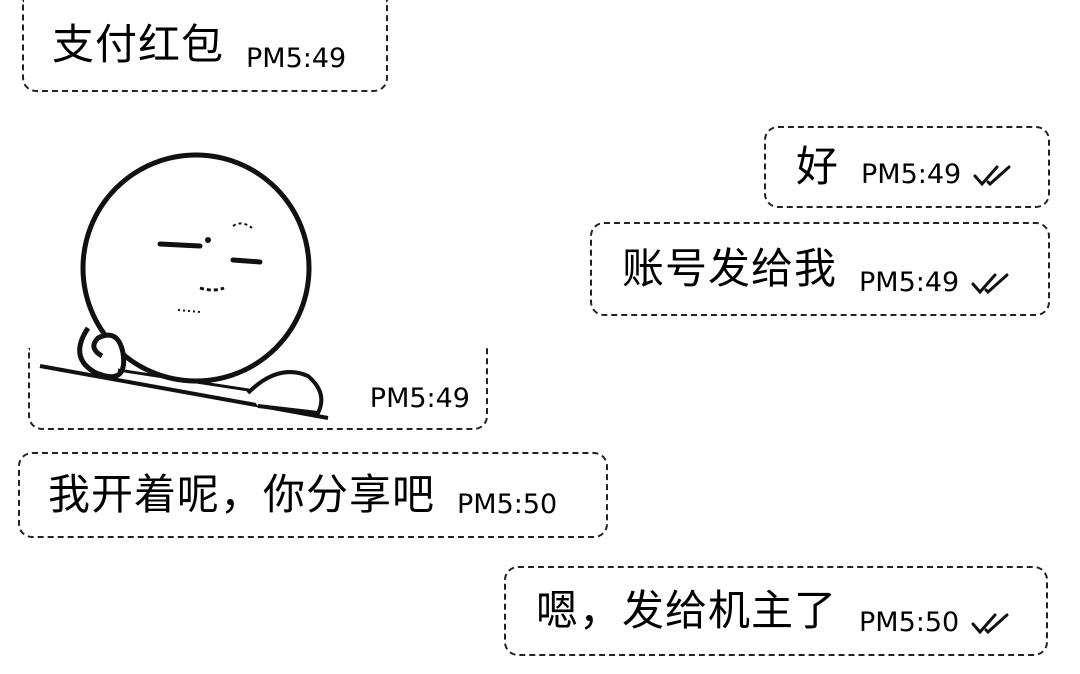  What do you see at coordinates (184, 286) in the screenshot?
I see `round-face-sticker-icon` at bounding box center [184, 286].